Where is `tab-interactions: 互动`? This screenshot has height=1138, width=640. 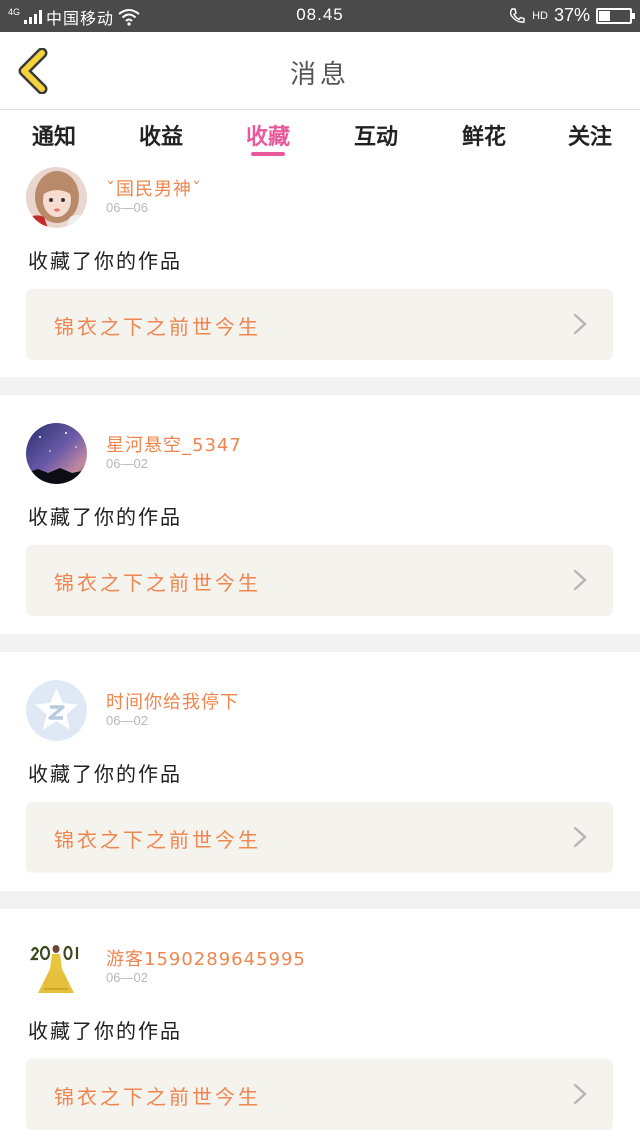 tab-interactions: 互动 is located at coordinates (376, 139).